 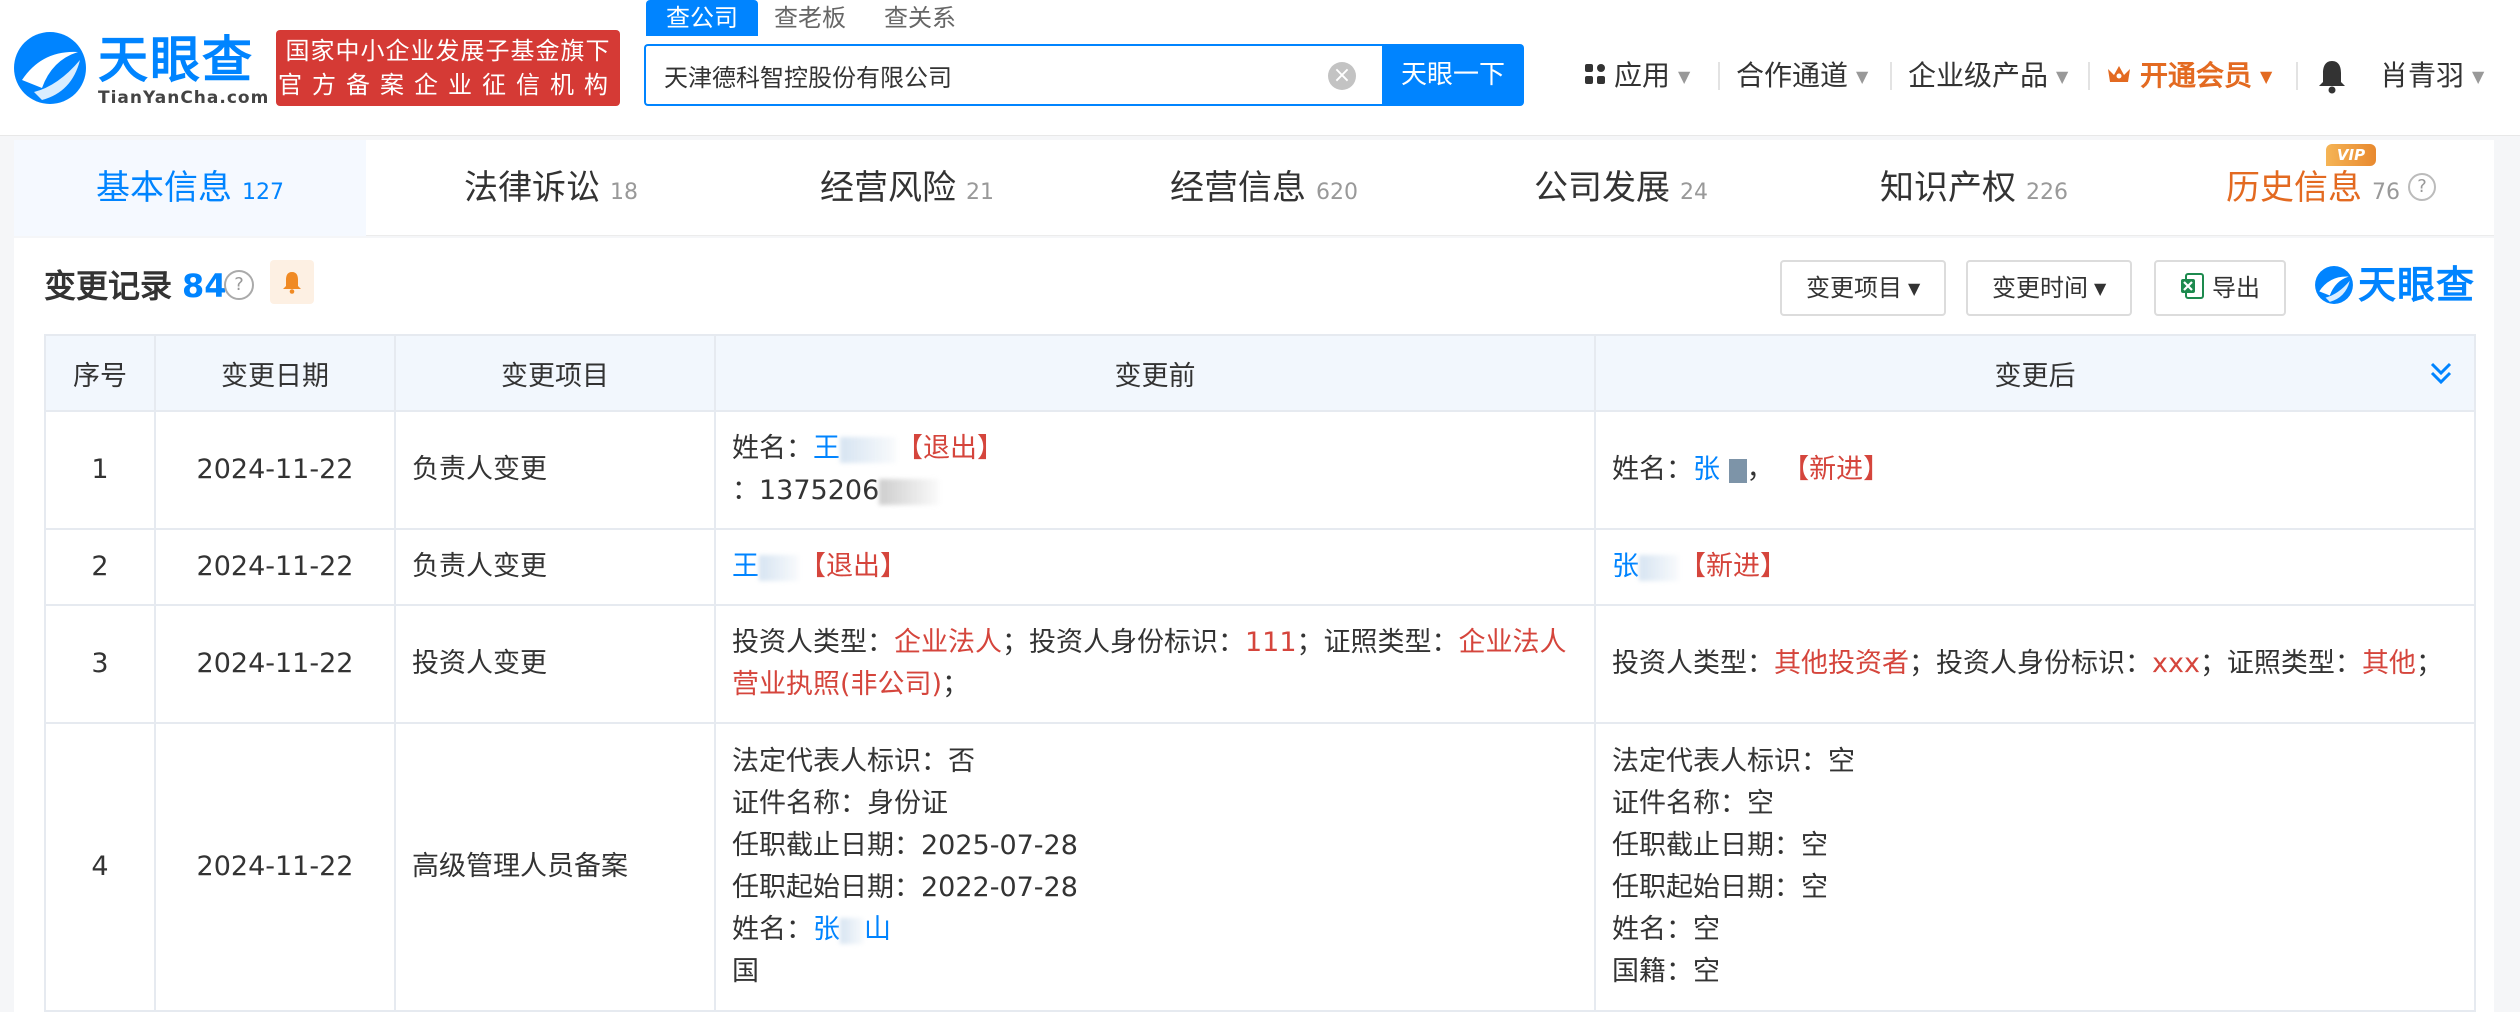 I want to click on excel-icon, so click(x=2192, y=286).